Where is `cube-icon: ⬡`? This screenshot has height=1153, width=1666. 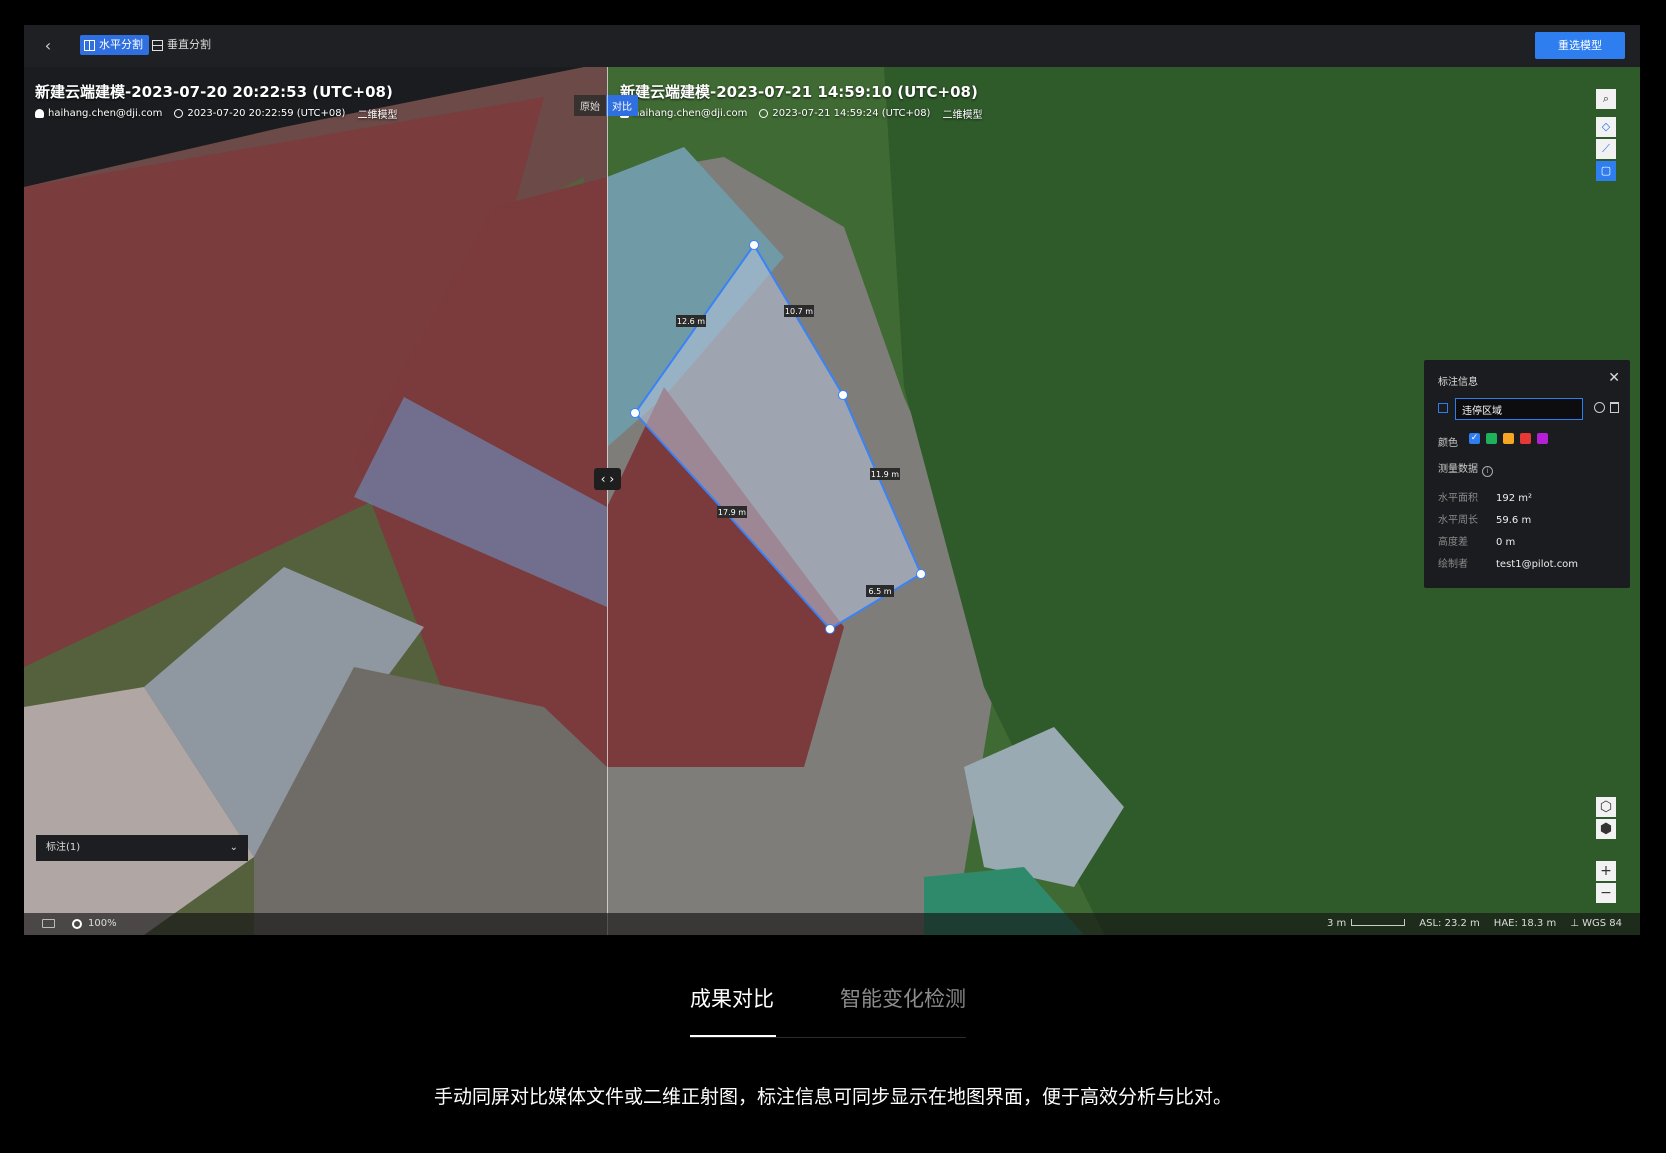
cube-icon: ⬡ is located at coordinates (1606, 807).